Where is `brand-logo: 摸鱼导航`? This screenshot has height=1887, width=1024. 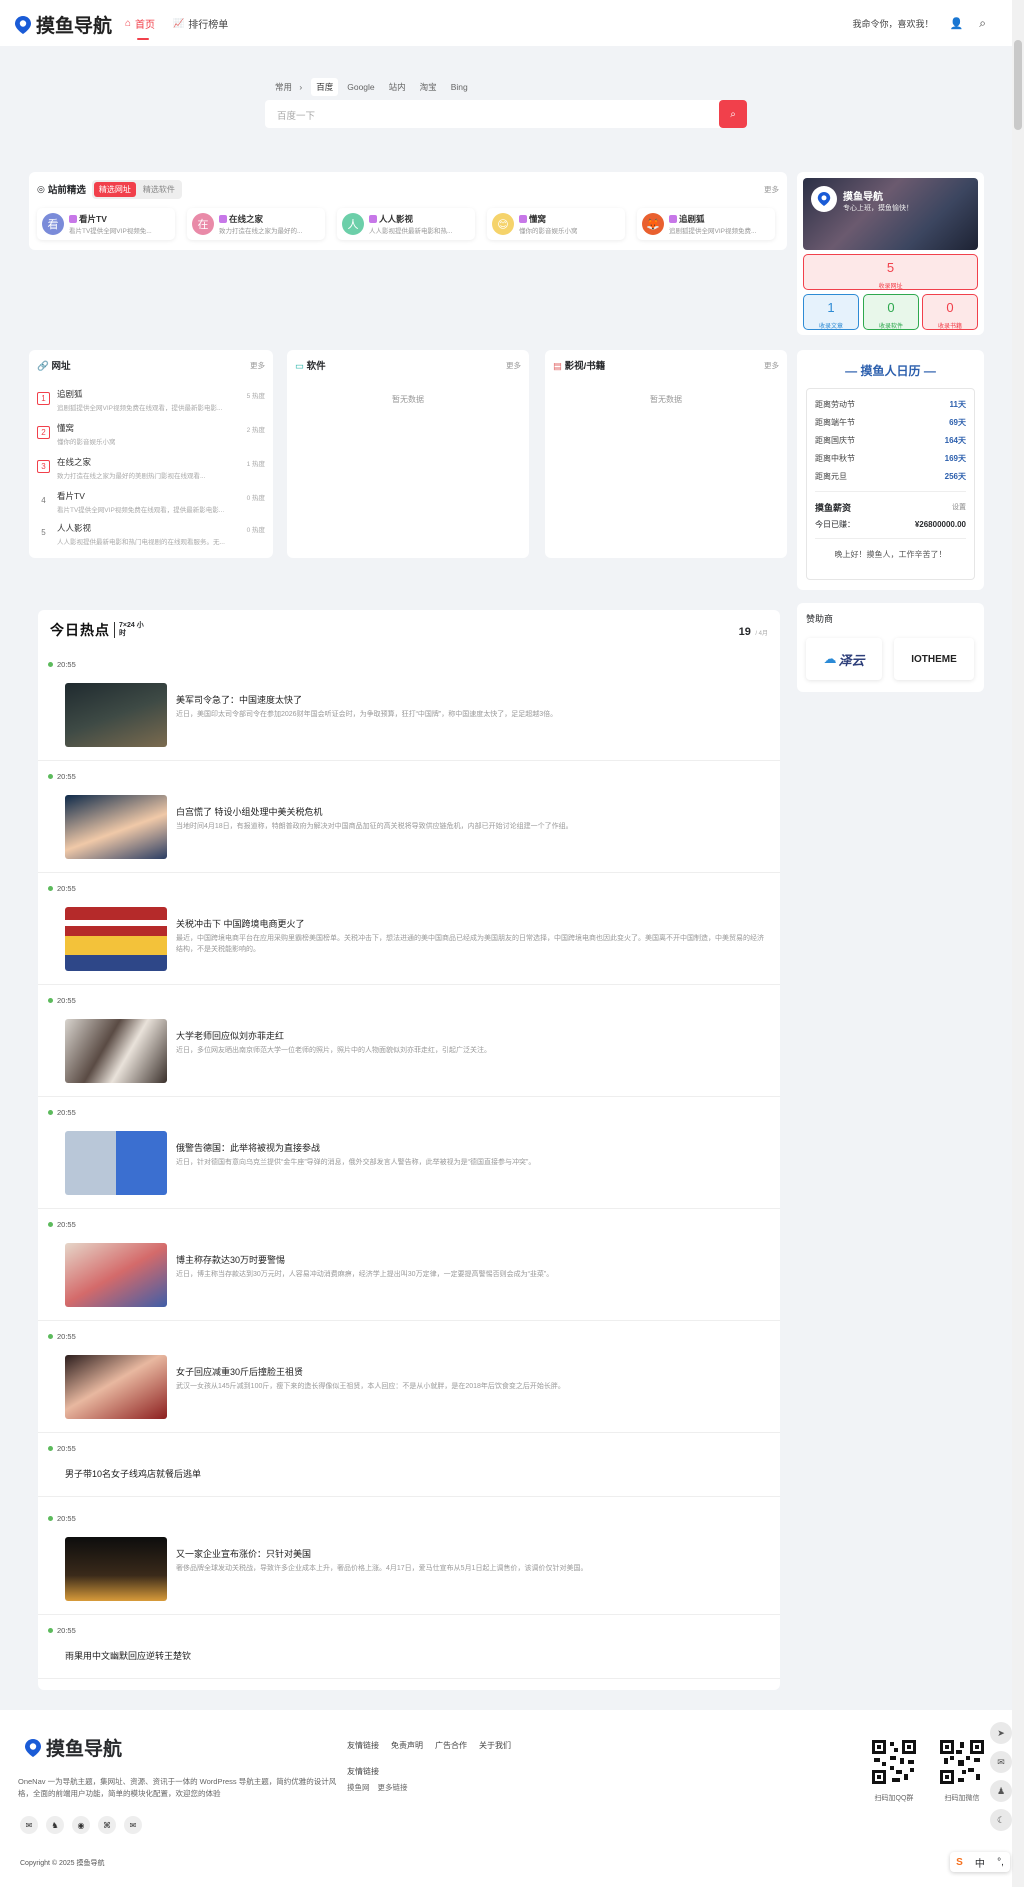 brand-logo: 摸鱼导航 is located at coordinates (63, 24).